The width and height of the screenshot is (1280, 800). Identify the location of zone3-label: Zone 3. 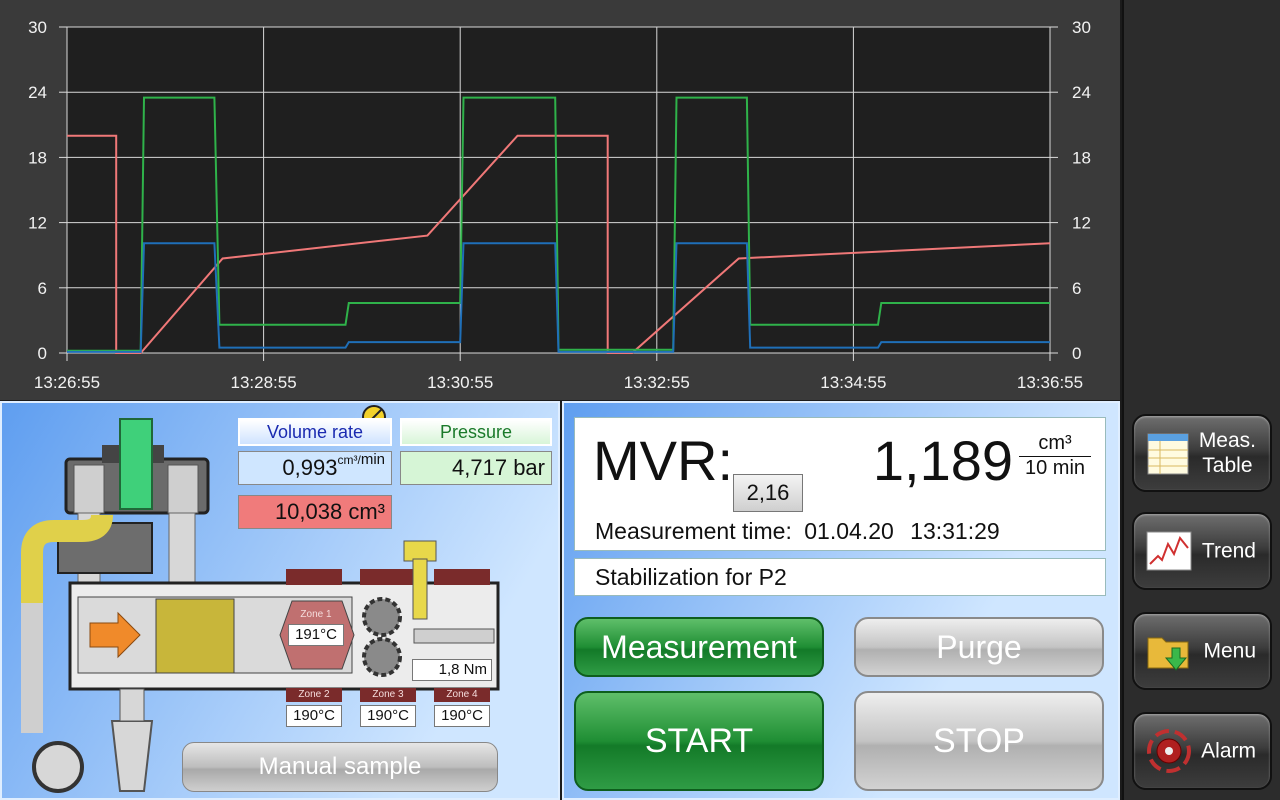
(388, 695).